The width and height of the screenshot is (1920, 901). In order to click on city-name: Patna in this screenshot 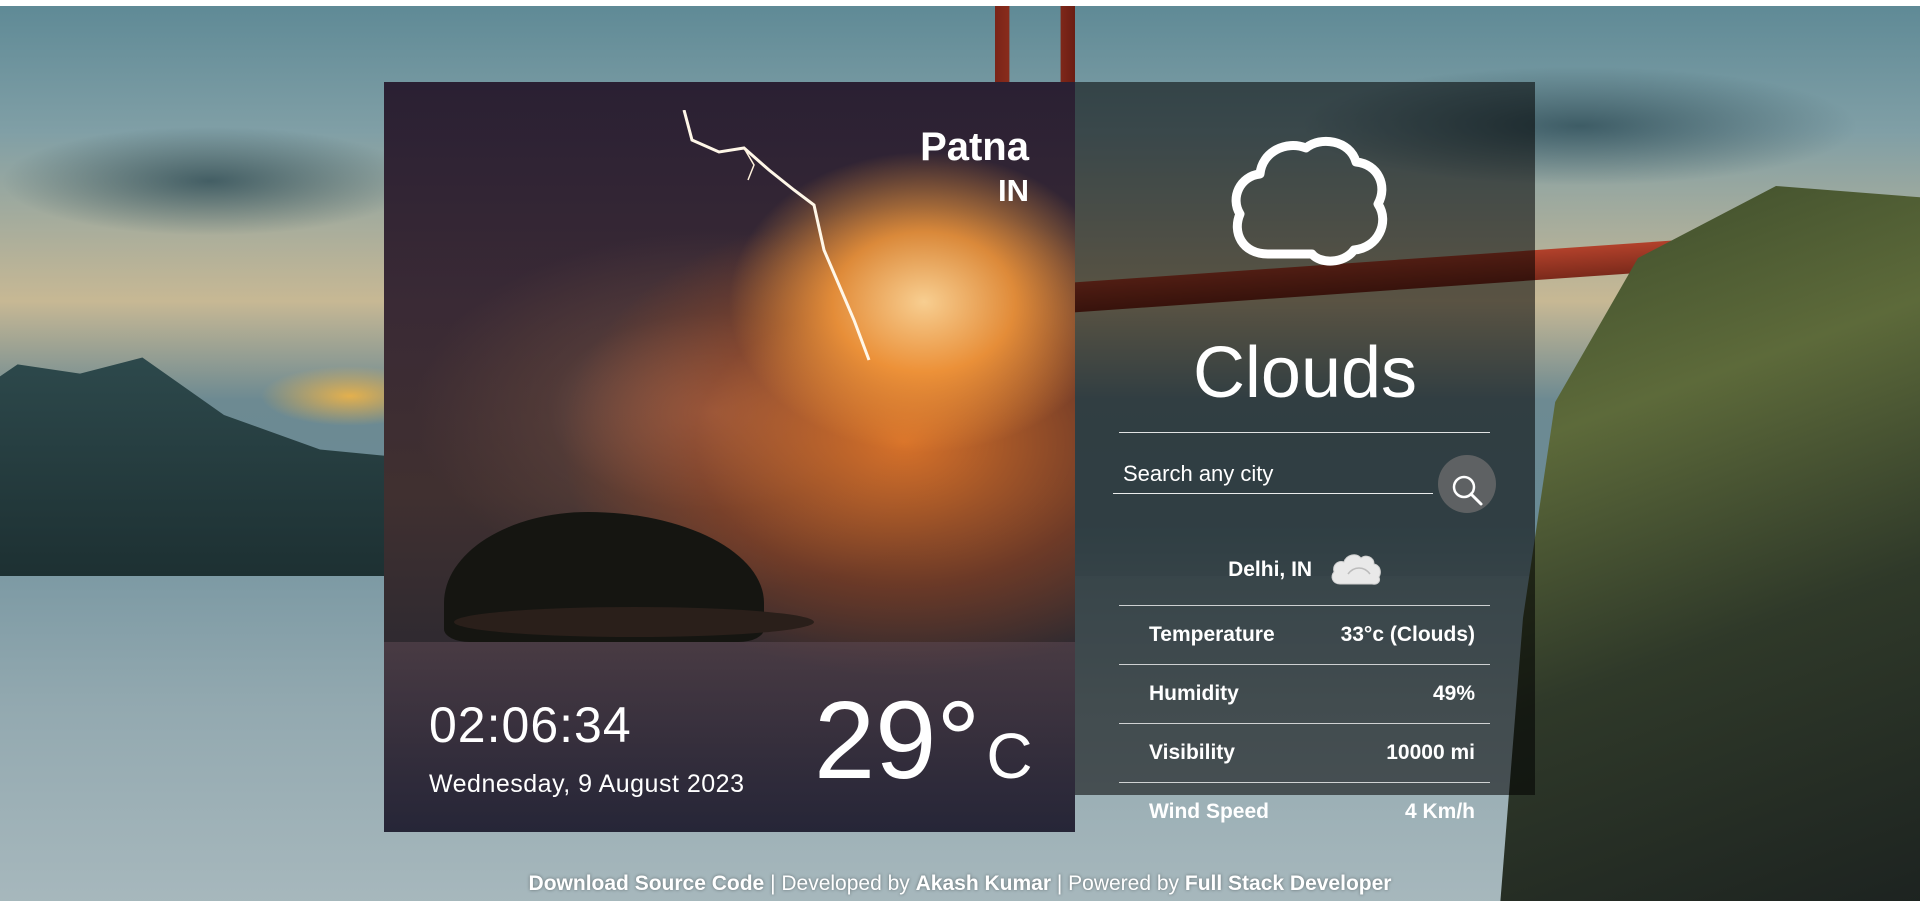, I will do `click(974, 147)`.